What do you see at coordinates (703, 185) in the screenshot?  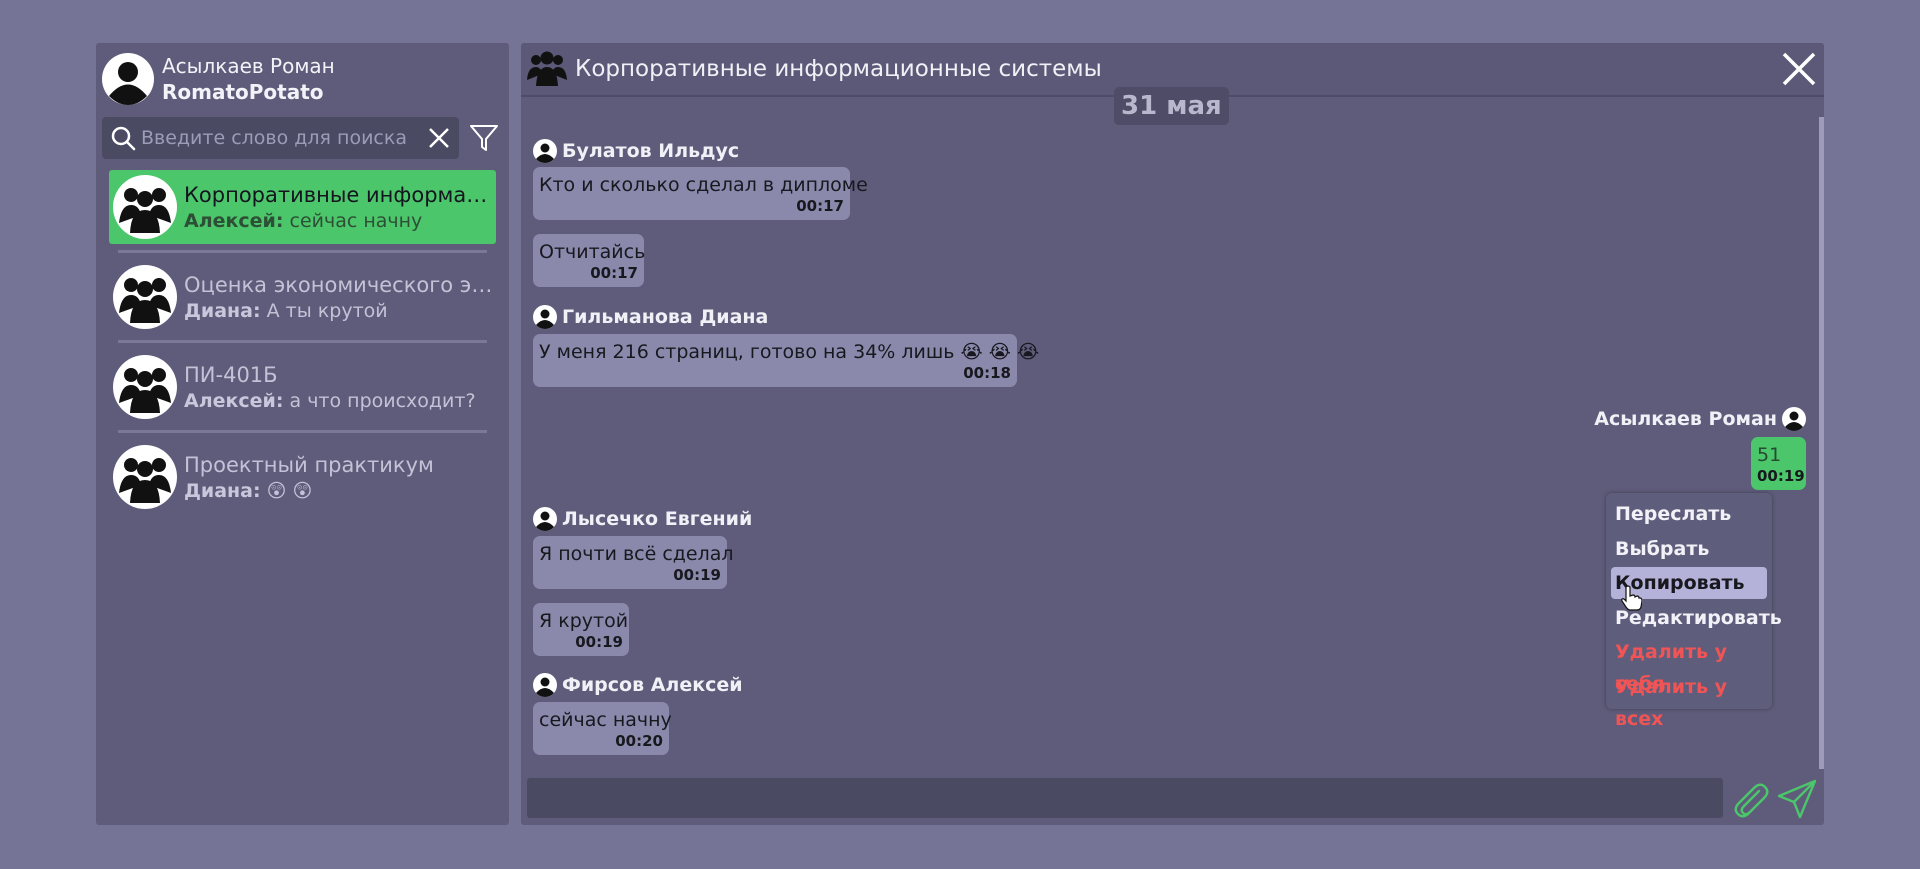 I see `message-text: Кто и сколько сделал в дипломе` at bounding box center [703, 185].